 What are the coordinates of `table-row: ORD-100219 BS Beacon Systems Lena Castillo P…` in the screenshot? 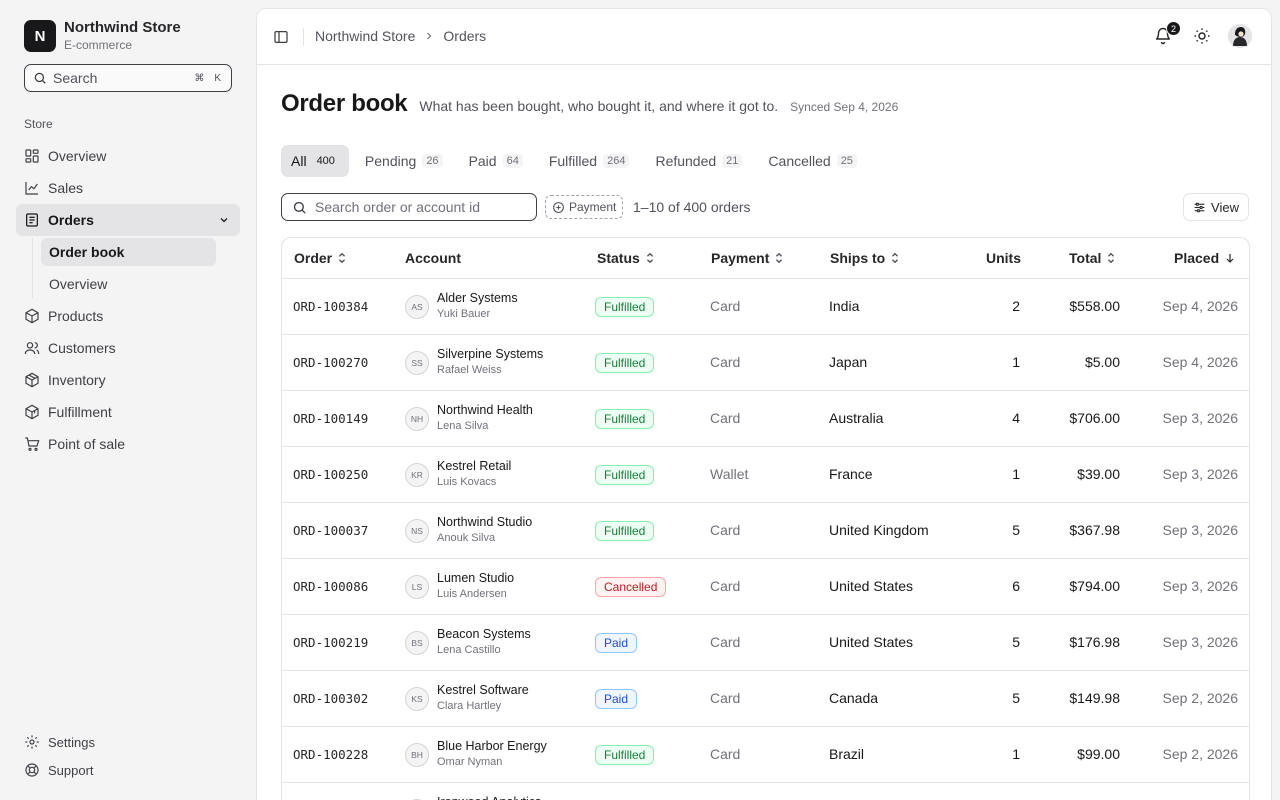 It's located at (765, 643).